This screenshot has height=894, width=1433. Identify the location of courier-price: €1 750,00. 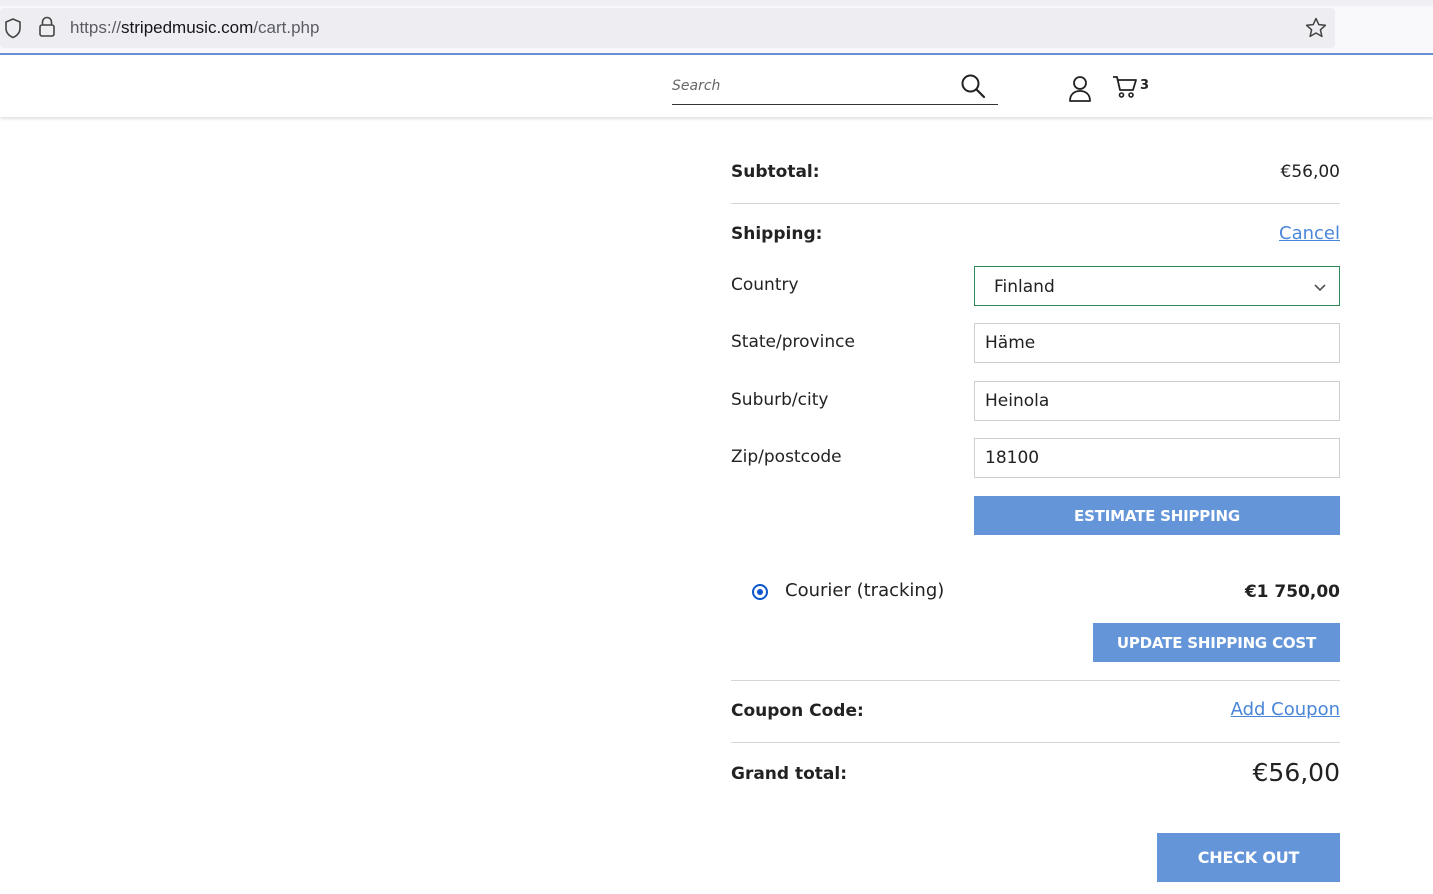
(1292, 592).